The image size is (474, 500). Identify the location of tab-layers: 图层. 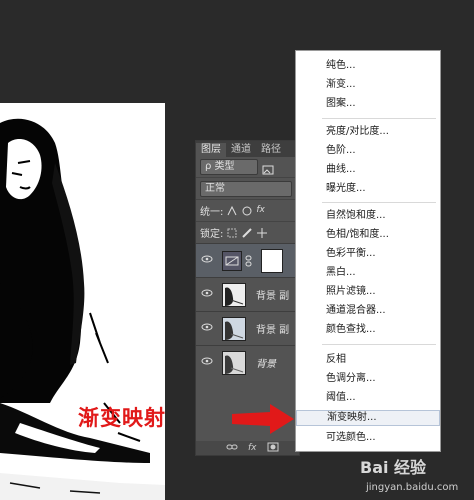
(211, 150).